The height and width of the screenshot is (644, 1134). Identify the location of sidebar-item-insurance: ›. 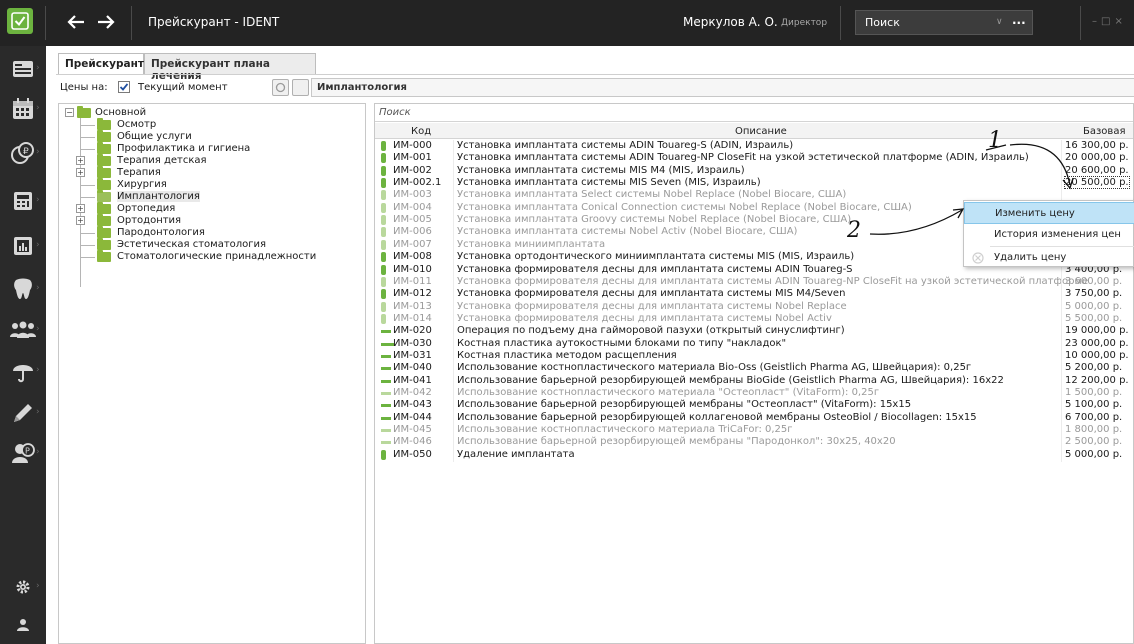
(23, 371).